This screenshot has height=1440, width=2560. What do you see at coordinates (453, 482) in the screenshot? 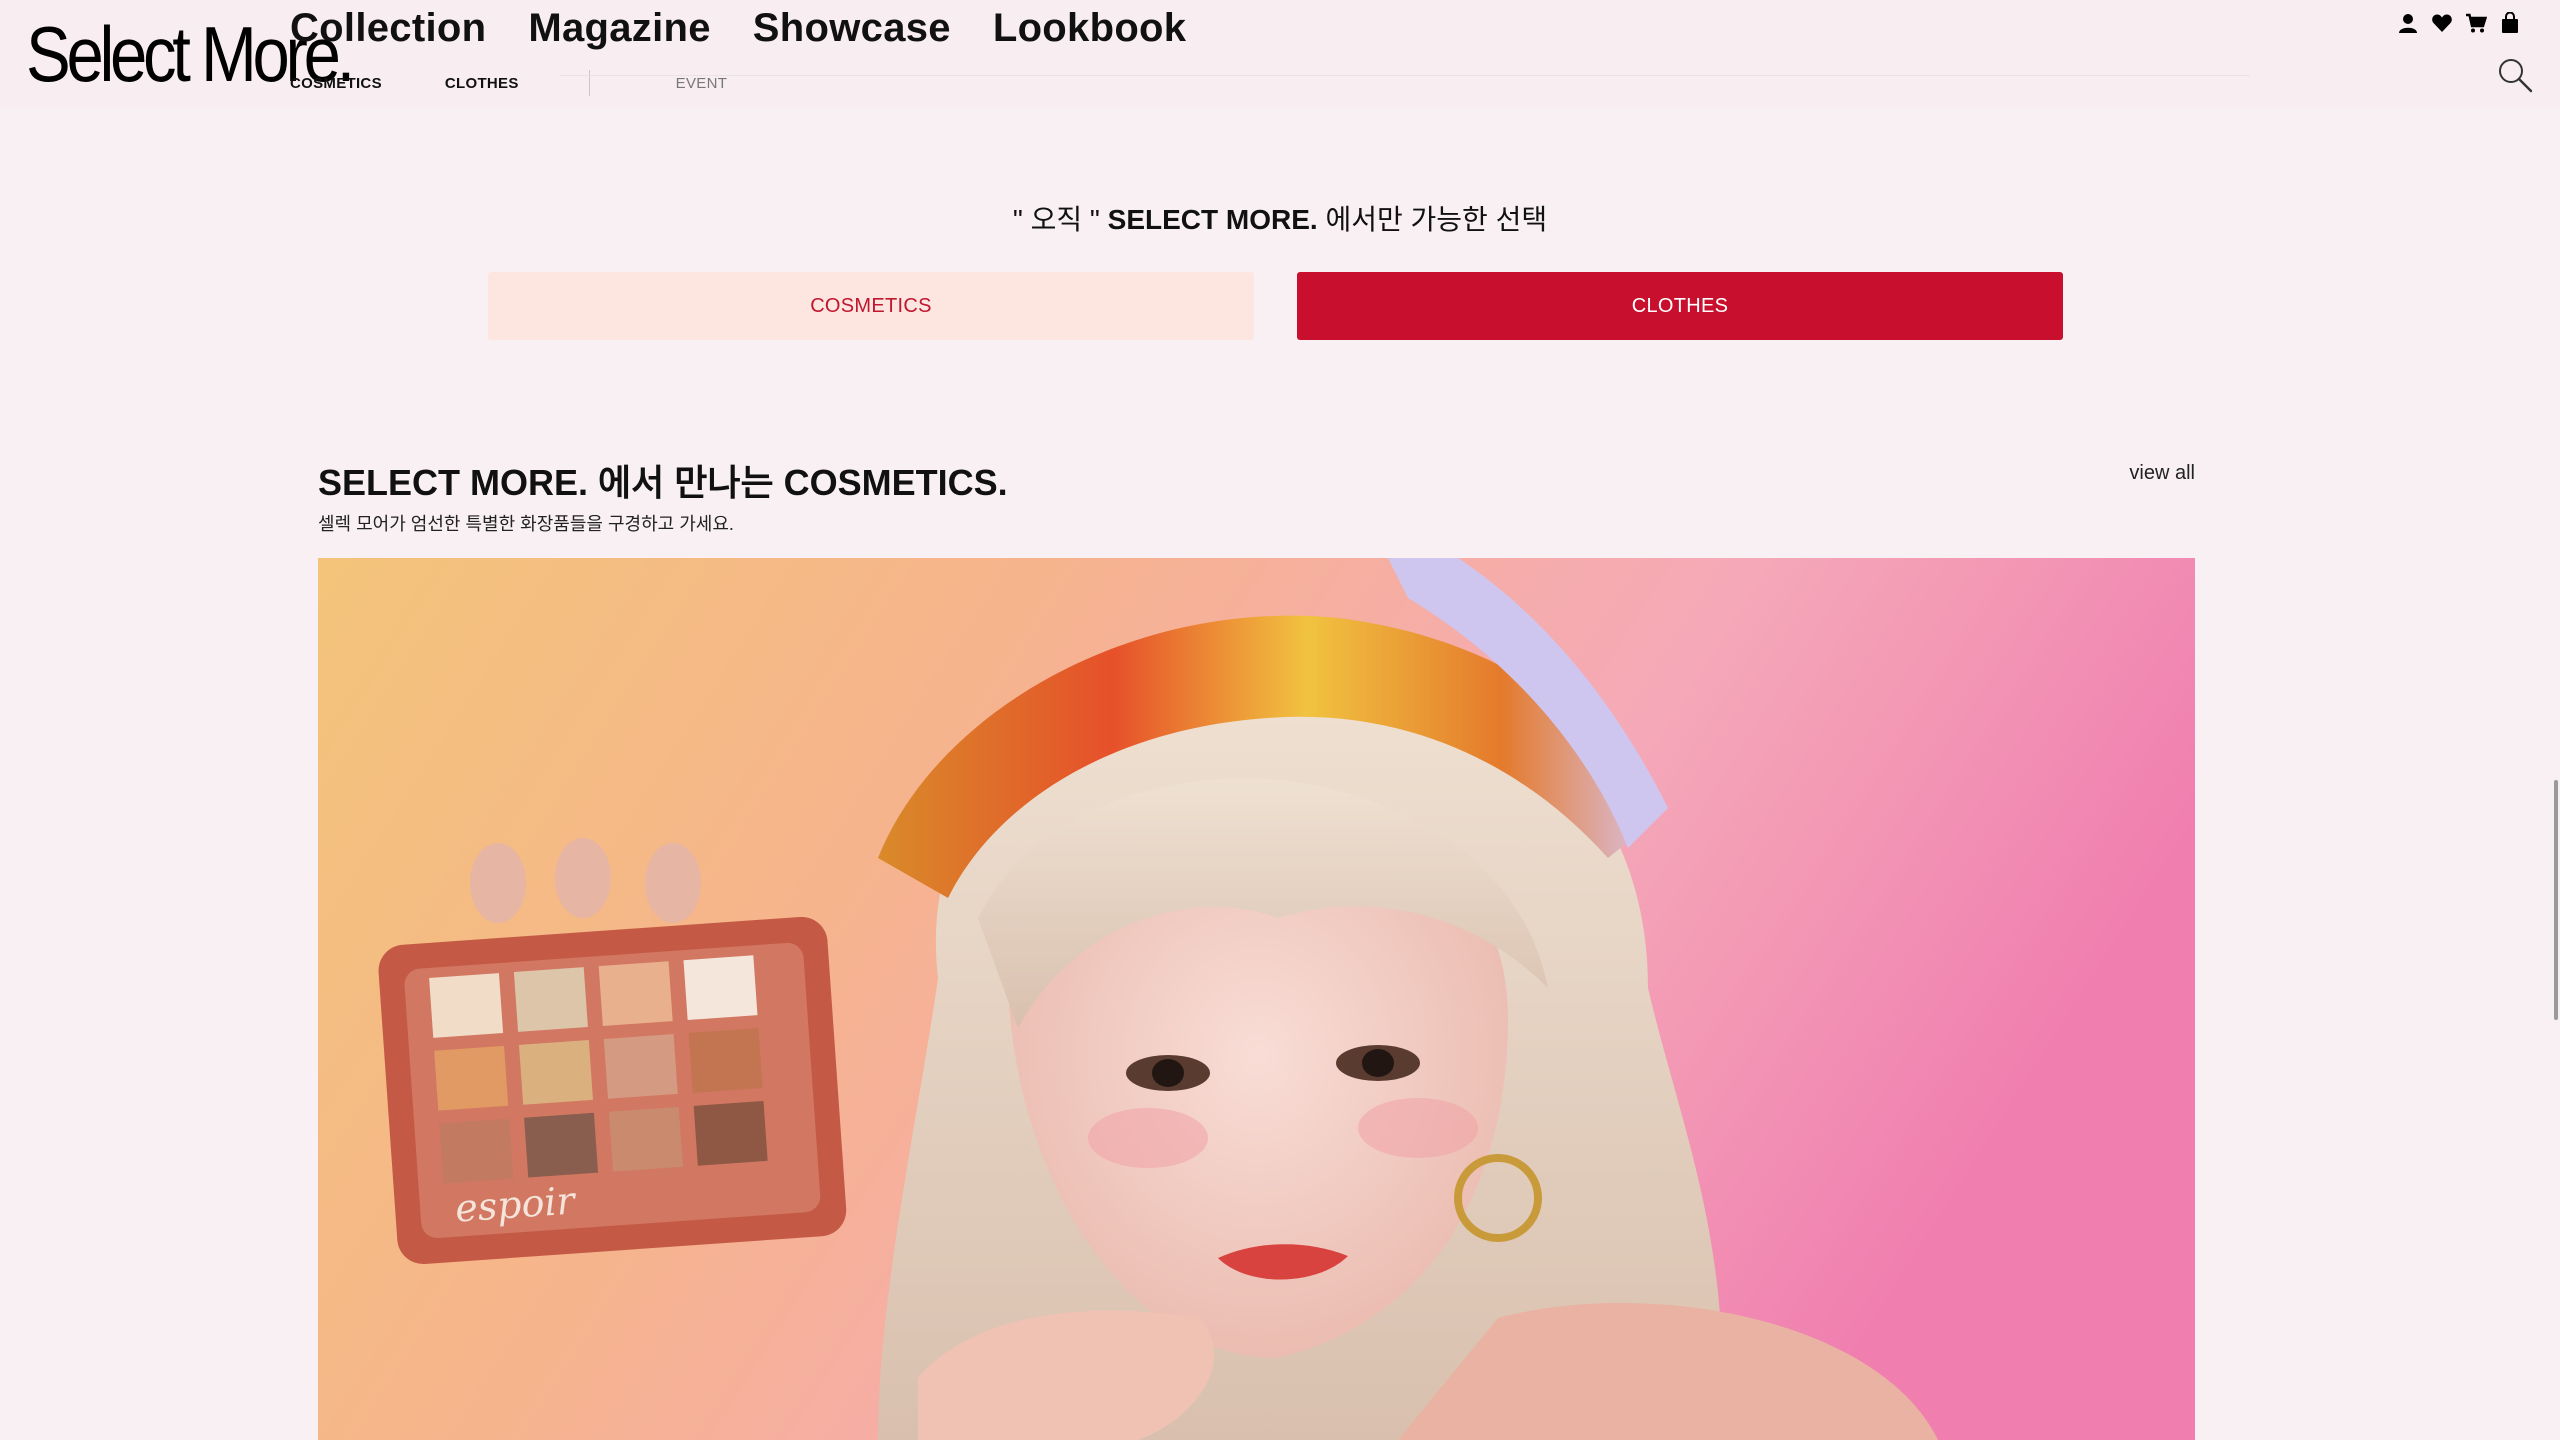
I see `section-title-brand: SELECT MORE.` at bounding box center [453, 482].